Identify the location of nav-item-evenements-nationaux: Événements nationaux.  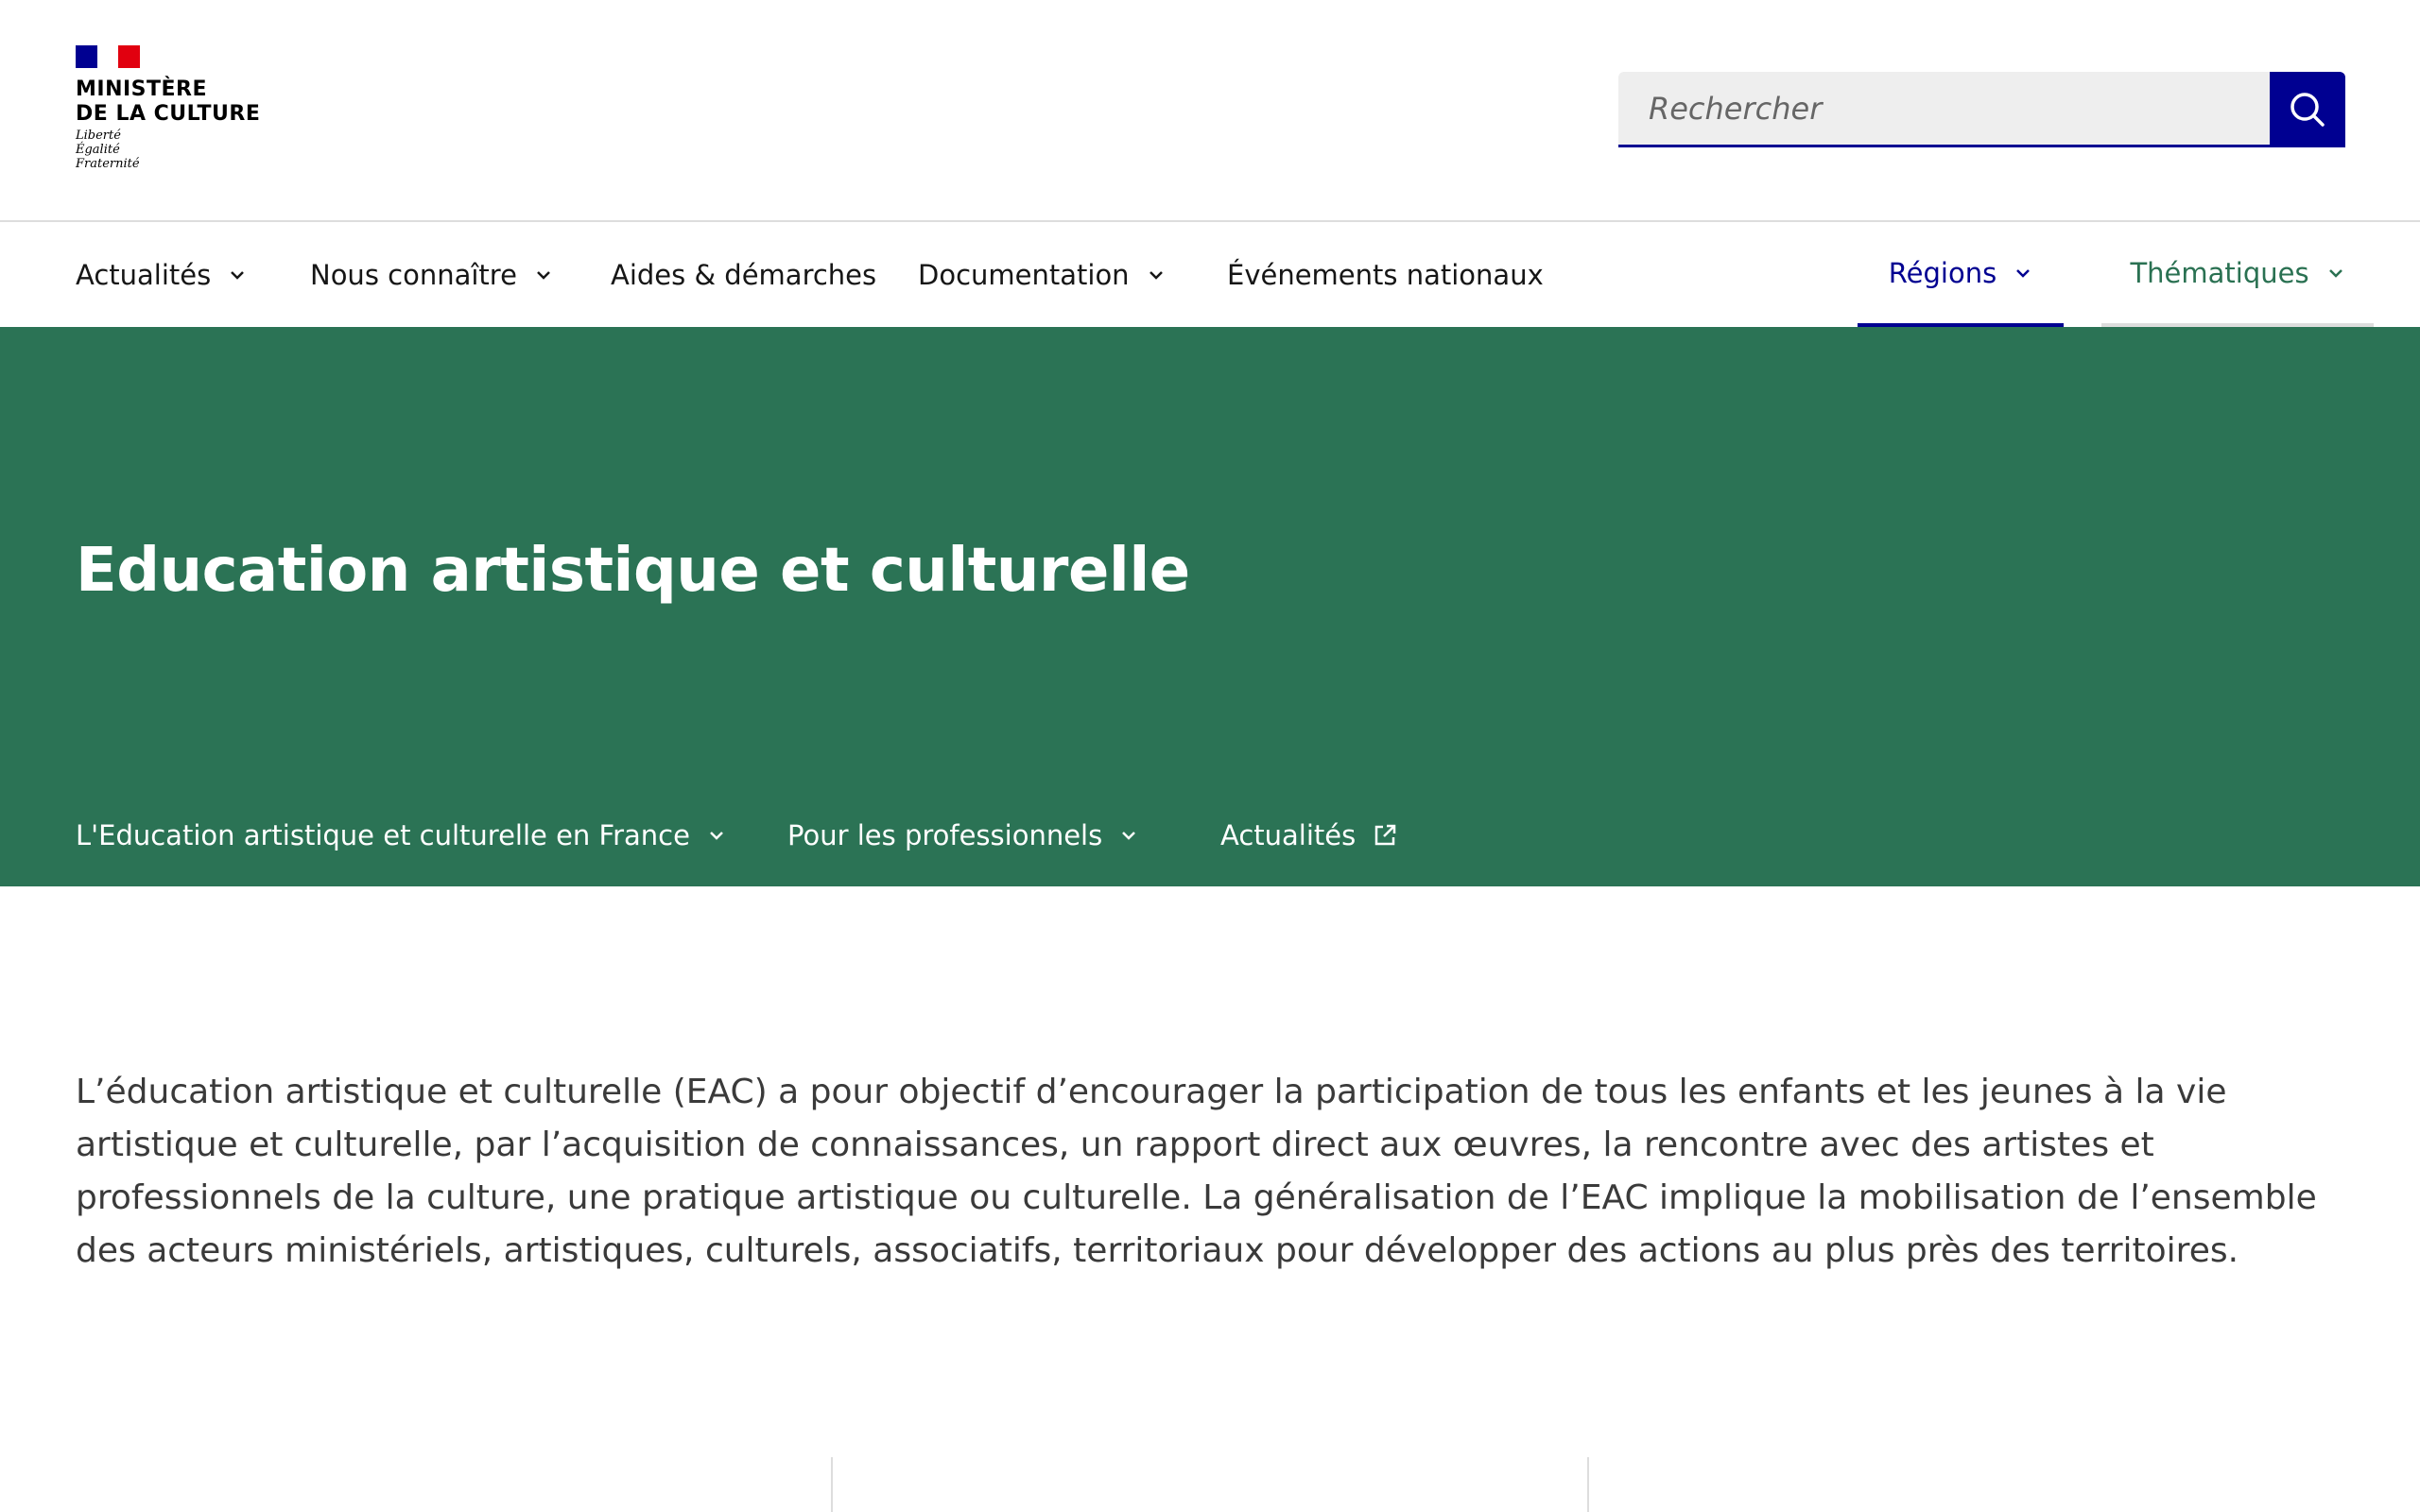
(1385, 275).